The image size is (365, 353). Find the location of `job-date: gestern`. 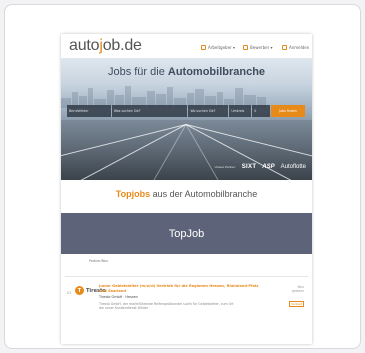

job-date: gestern is located at coordinates (297, 291).